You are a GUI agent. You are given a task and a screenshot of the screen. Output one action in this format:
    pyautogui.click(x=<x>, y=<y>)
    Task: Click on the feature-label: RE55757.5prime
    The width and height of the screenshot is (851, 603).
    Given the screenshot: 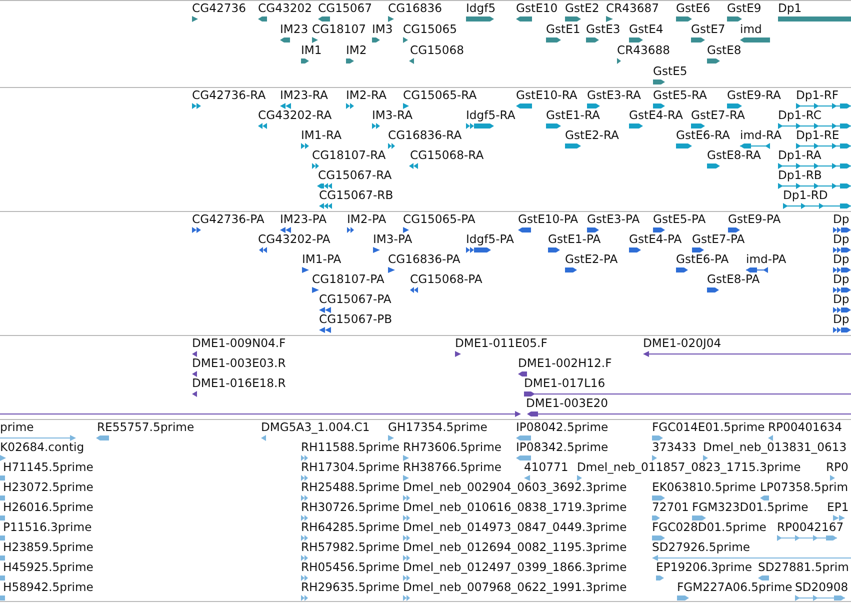 What is the action you would take?
    pyautogui.click(x=145, y=427)
    